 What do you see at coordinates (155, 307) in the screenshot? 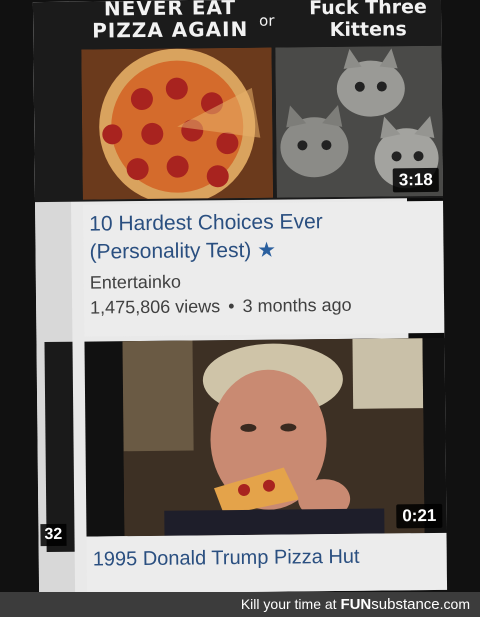
I see `view-count: 1,475,806 views` at bounding box center [155, 307].